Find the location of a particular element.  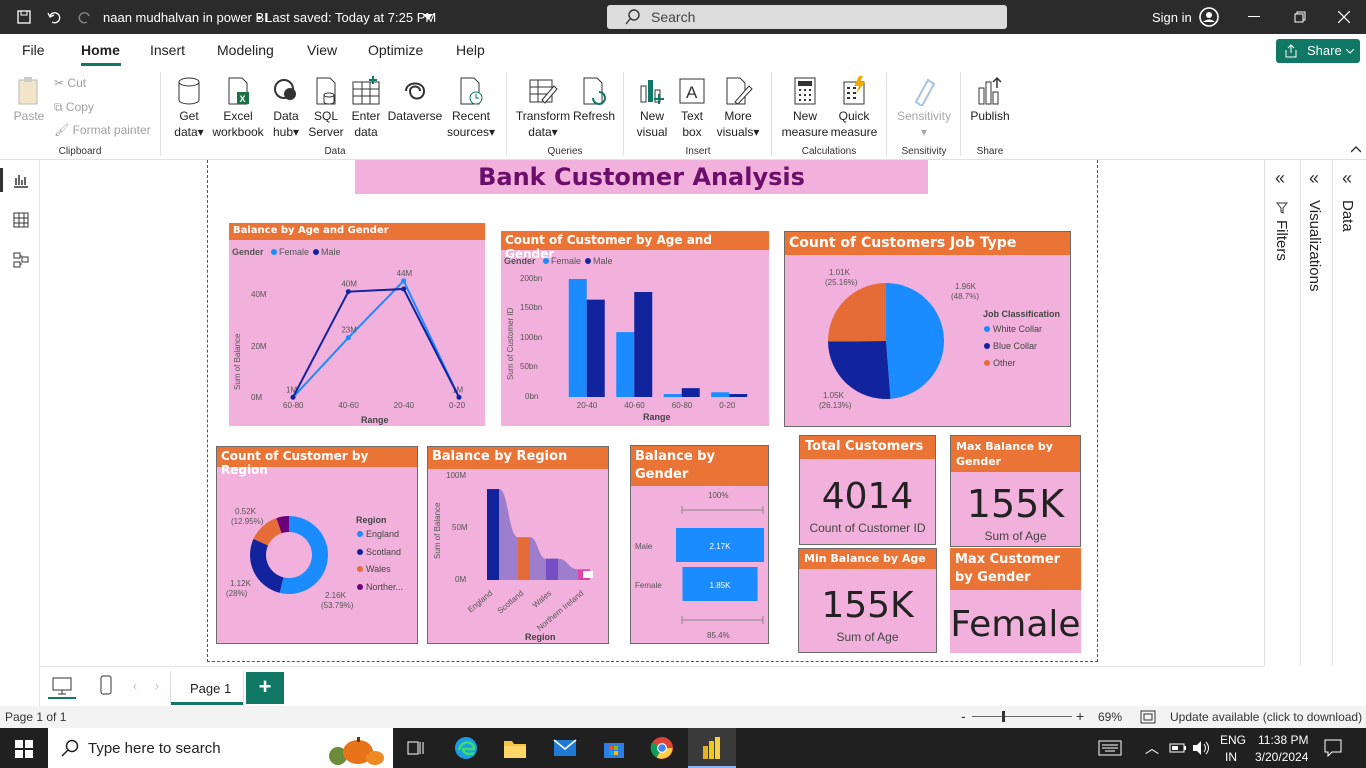

card-title: Total Customers is located at coordinates (867, 447).